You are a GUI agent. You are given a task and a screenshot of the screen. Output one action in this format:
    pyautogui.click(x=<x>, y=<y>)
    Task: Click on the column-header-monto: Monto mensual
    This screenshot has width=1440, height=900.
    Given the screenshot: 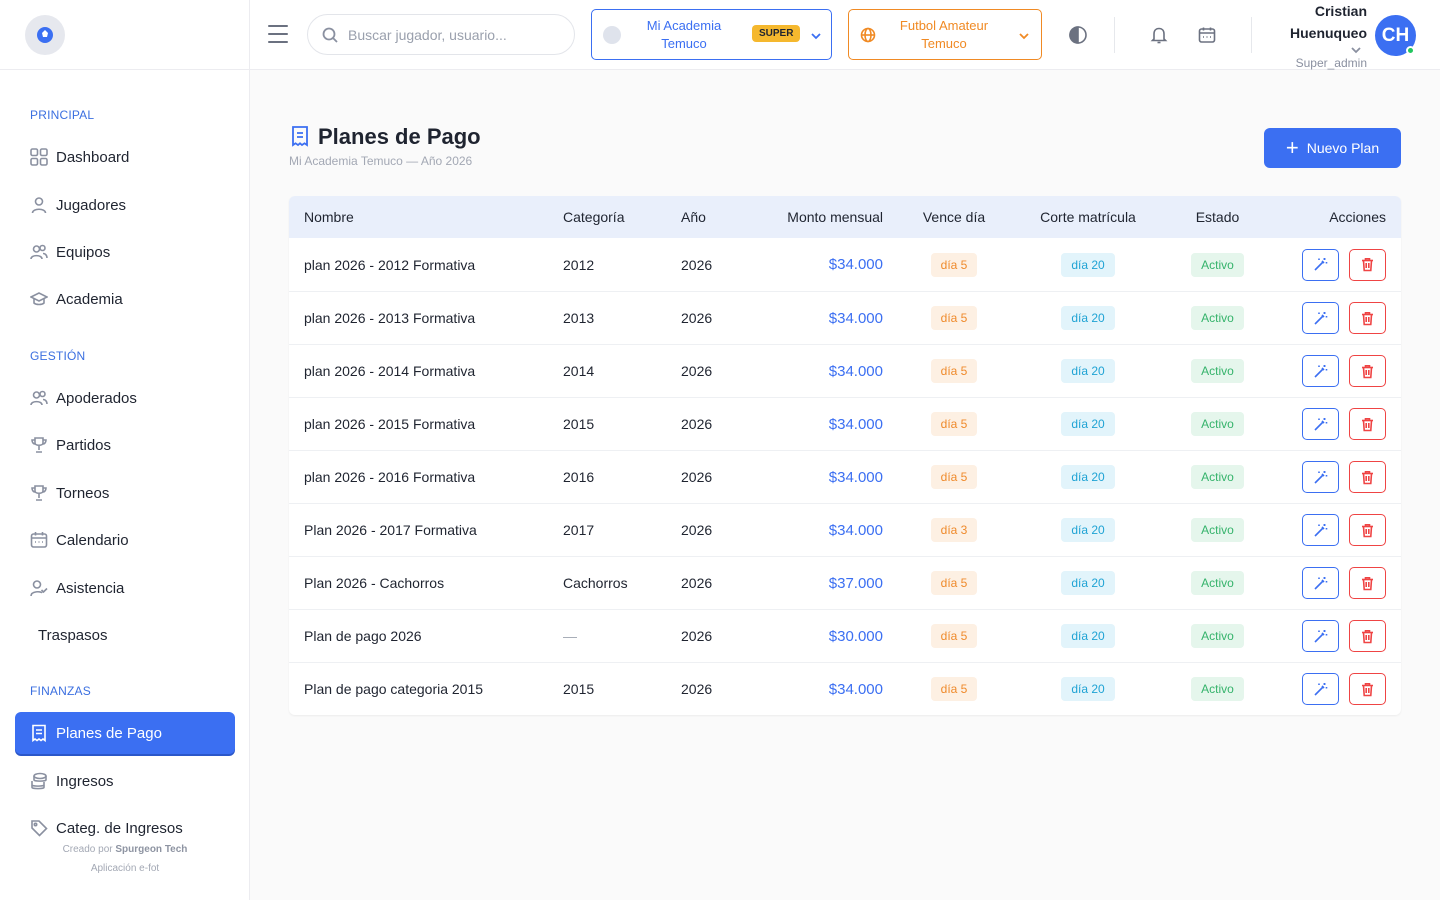 What is the action you would take?
    pyautogui.click(x=806, y=217)
    